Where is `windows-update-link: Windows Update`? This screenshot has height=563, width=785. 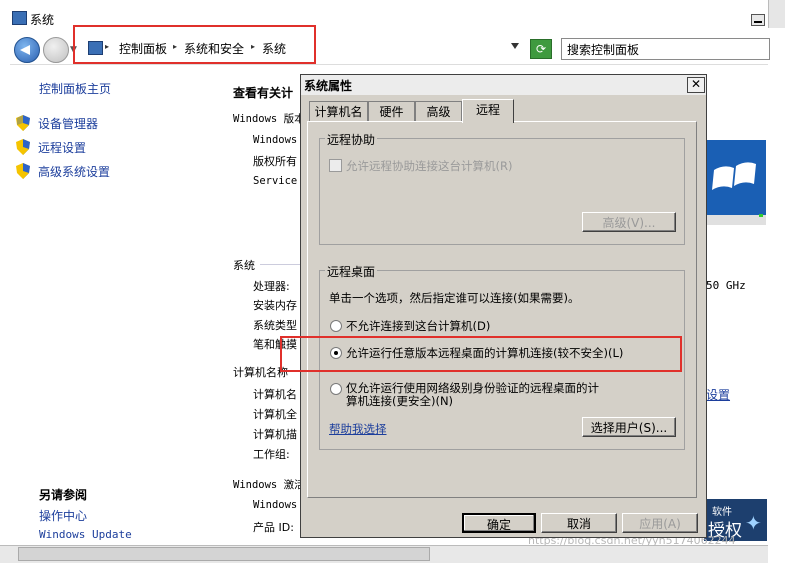
windows-update-link: Windows Update is located at coordinates (85, 534).